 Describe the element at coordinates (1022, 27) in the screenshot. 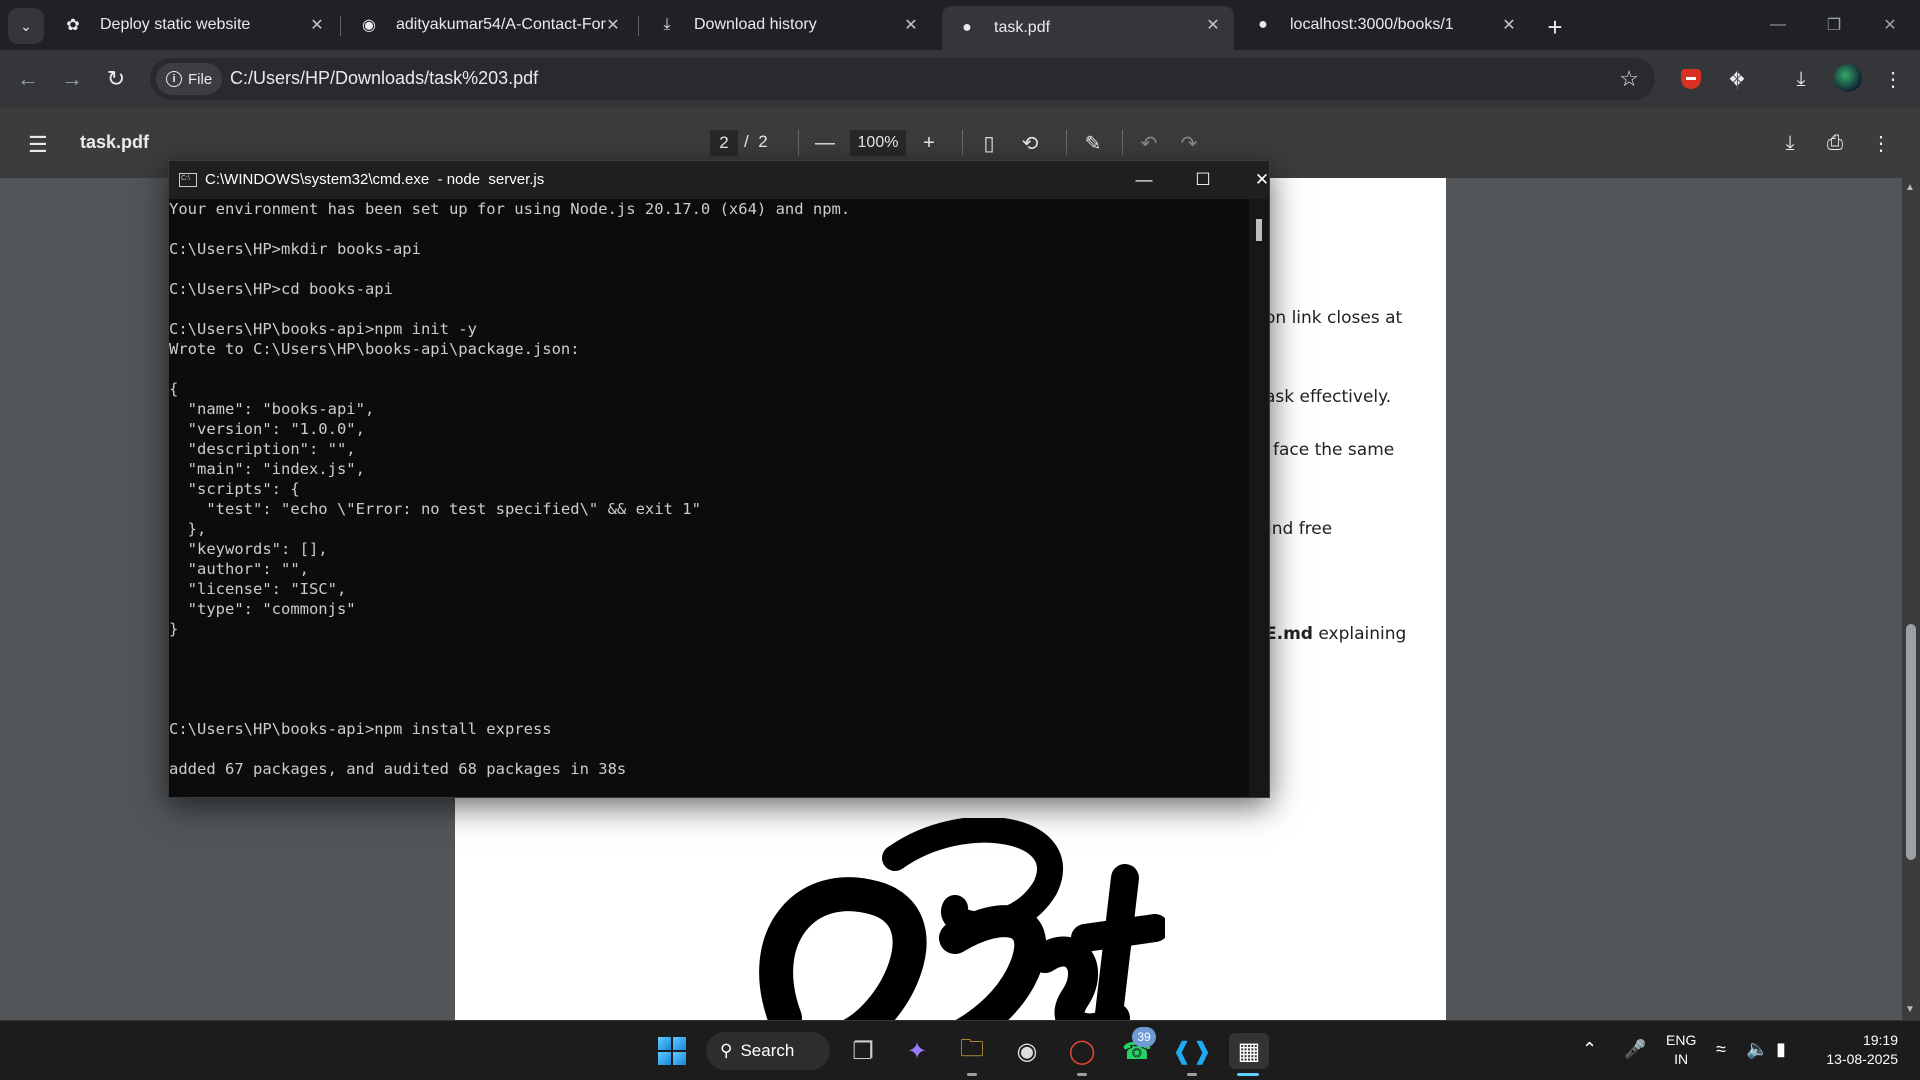

I see `tab-label: task.pdf` at that location.